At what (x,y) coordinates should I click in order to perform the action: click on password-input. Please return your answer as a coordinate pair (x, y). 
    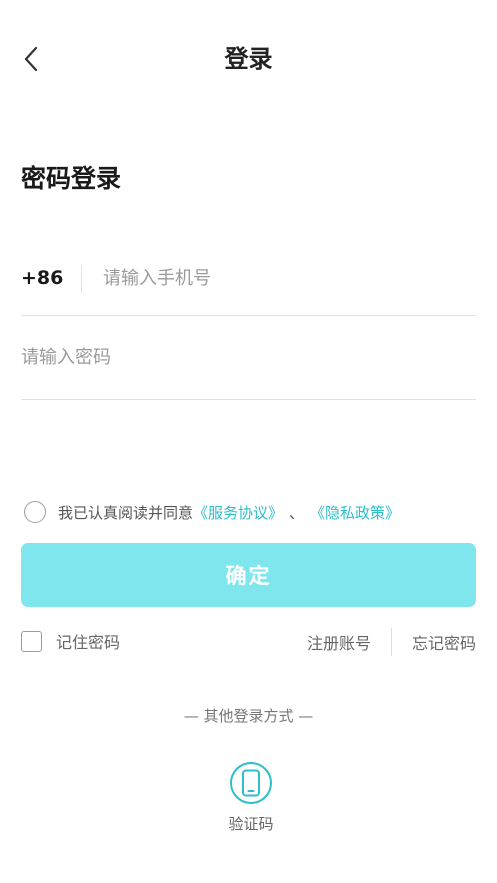
    Looking at the image, I should click on (248, 368).